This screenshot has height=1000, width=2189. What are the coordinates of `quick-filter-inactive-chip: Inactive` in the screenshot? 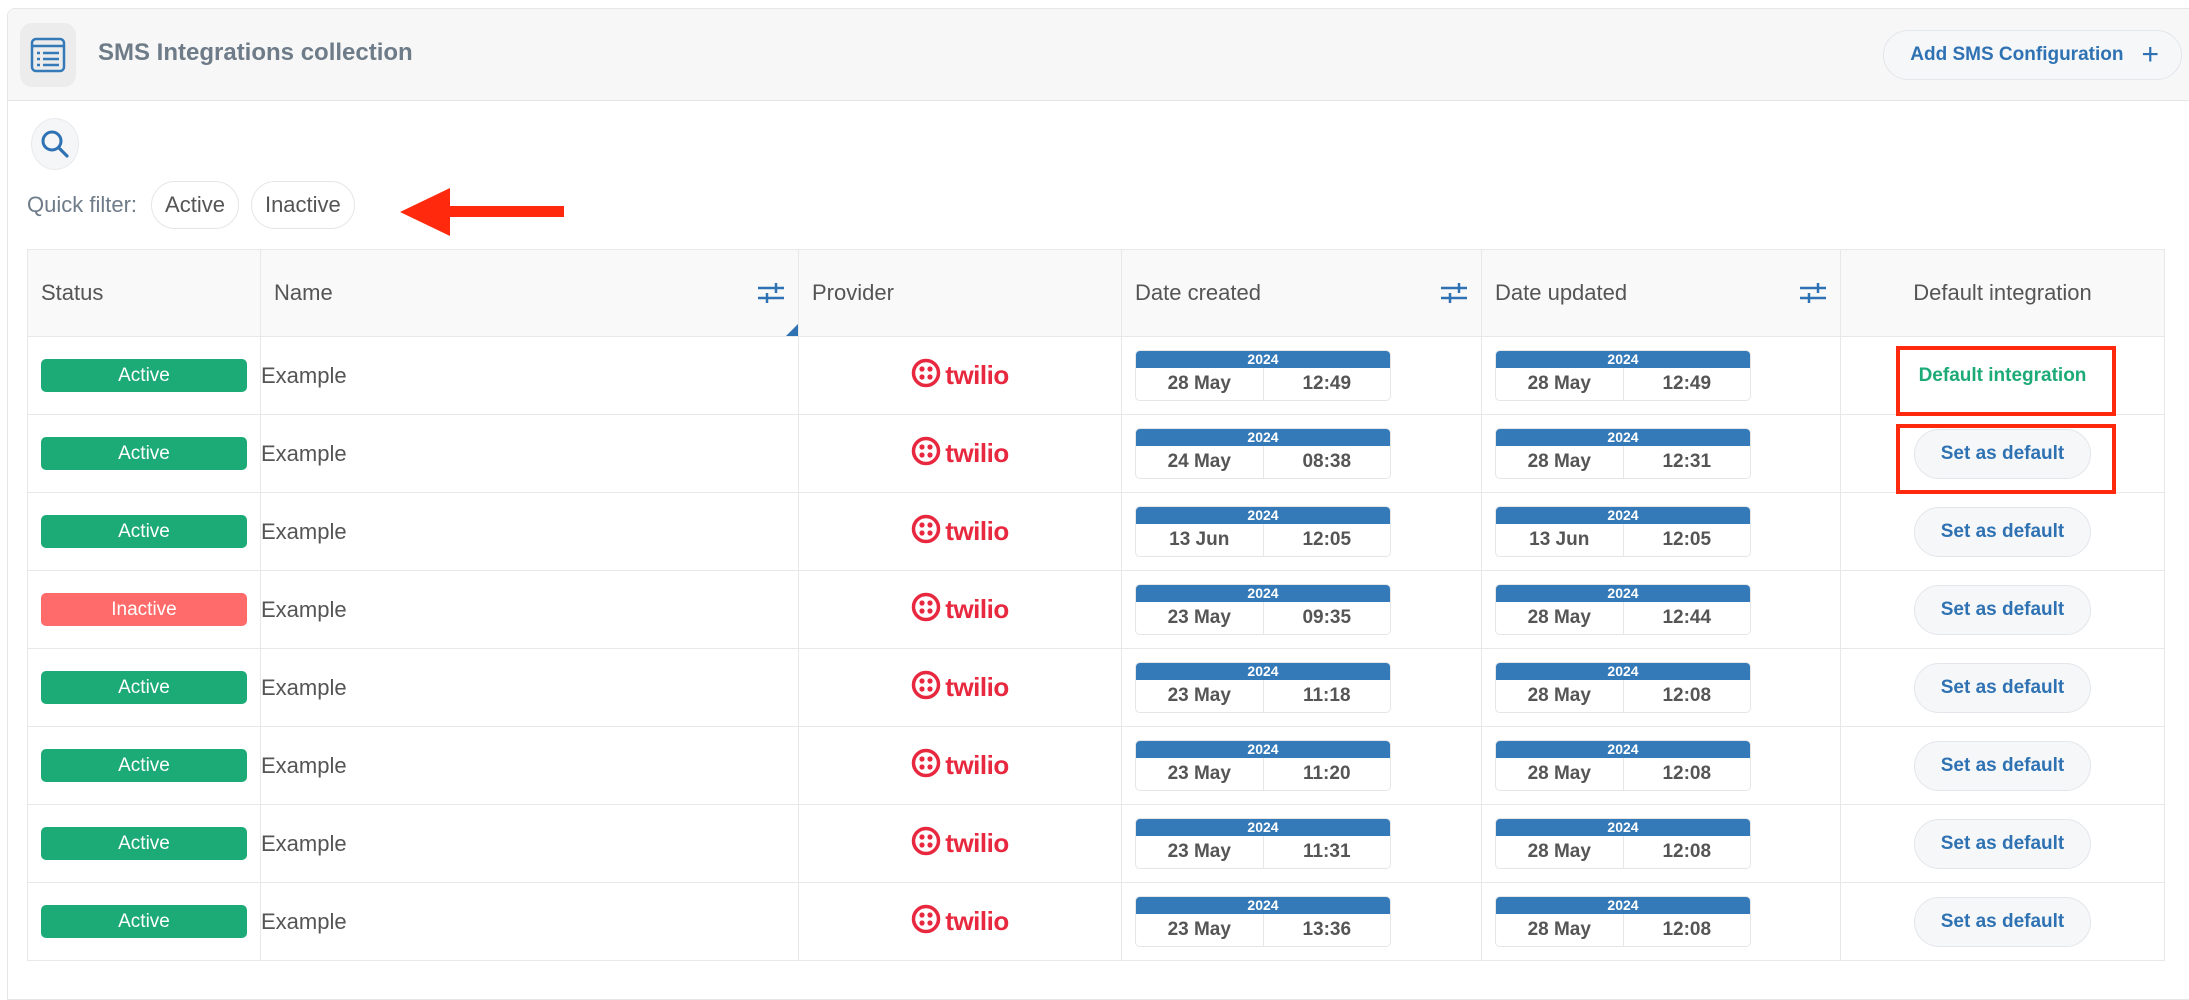 It's located at (302, 205).